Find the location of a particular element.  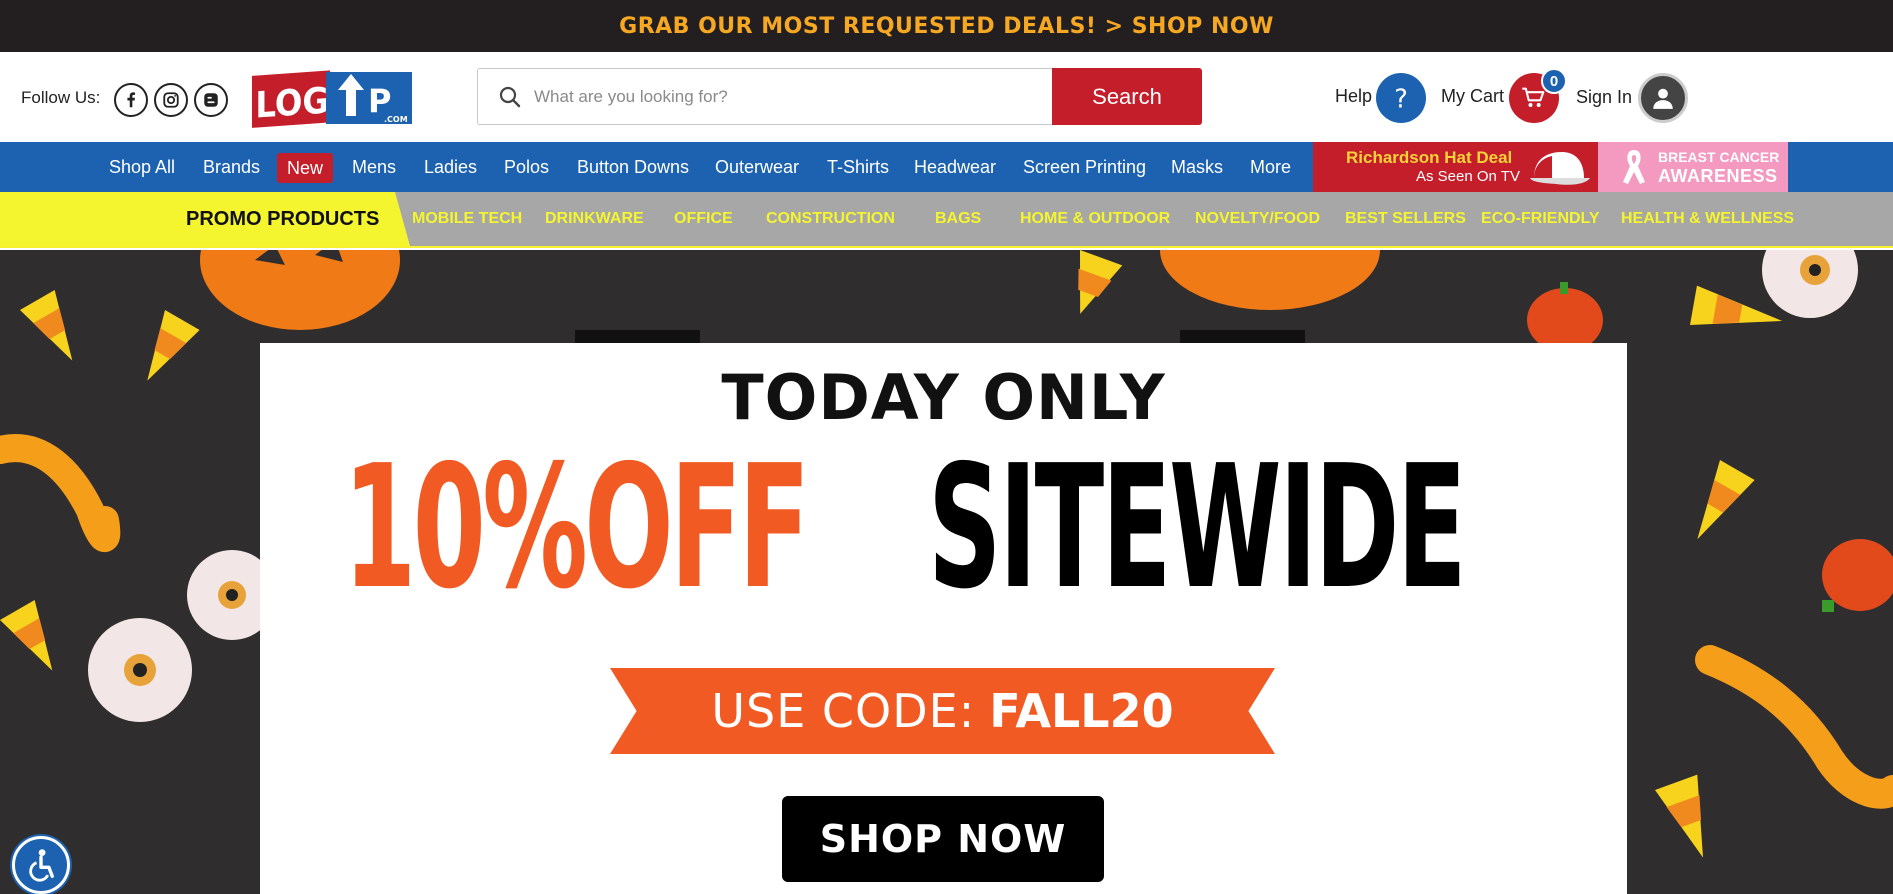

search-box is located at coordinates (765, 96).